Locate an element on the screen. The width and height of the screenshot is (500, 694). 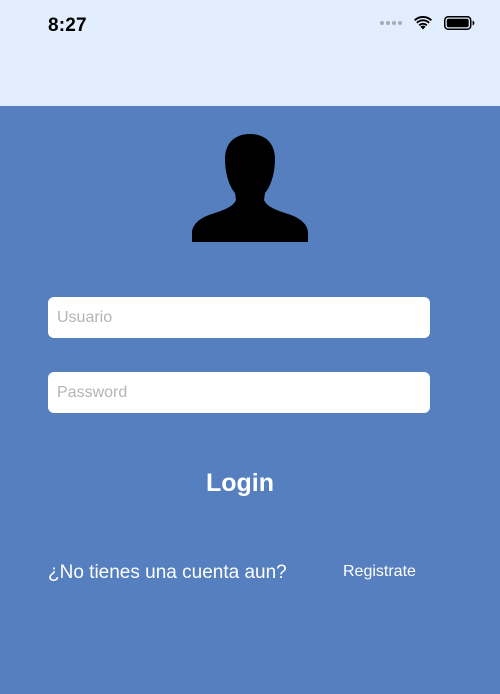
no-account-text: ¿No tienes una cuenta aun? is located at coordinates (167, 572).